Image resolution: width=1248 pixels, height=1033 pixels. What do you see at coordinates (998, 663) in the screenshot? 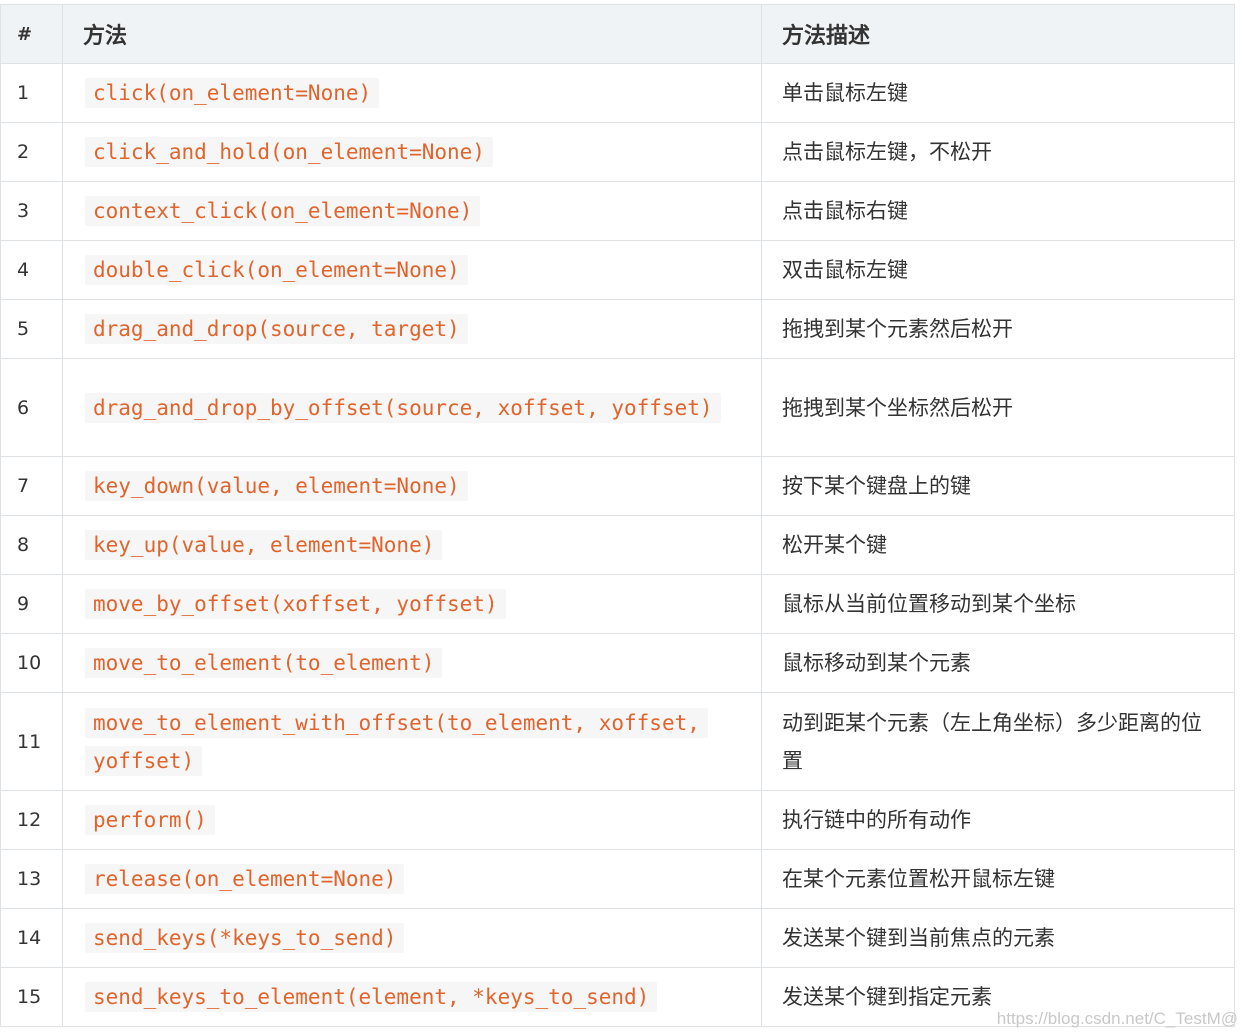
I see `description-cell: 鼠标移动到某个元素` at bounding box center [998, 663].